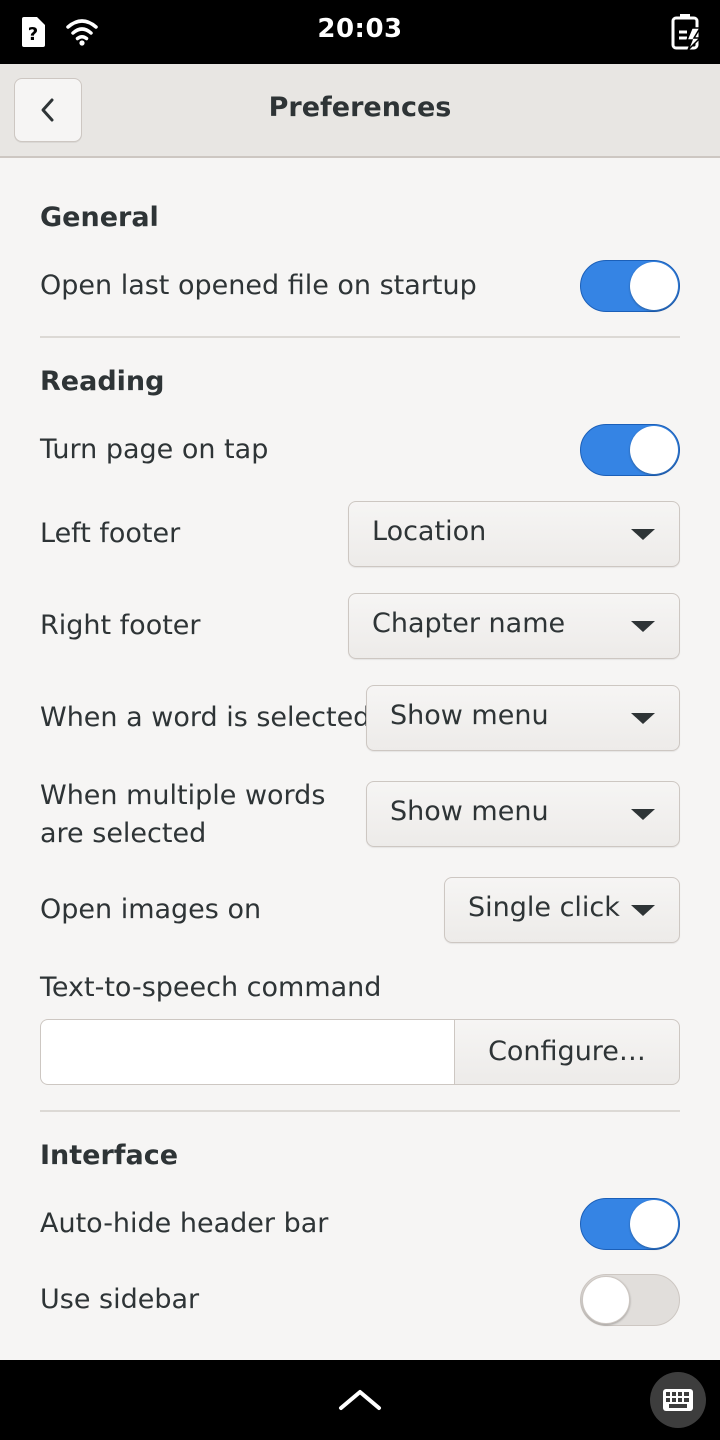 This screenshot has height=1440, width=720. I want to click on open-images-on-label: Open images on, so click(151, 909).